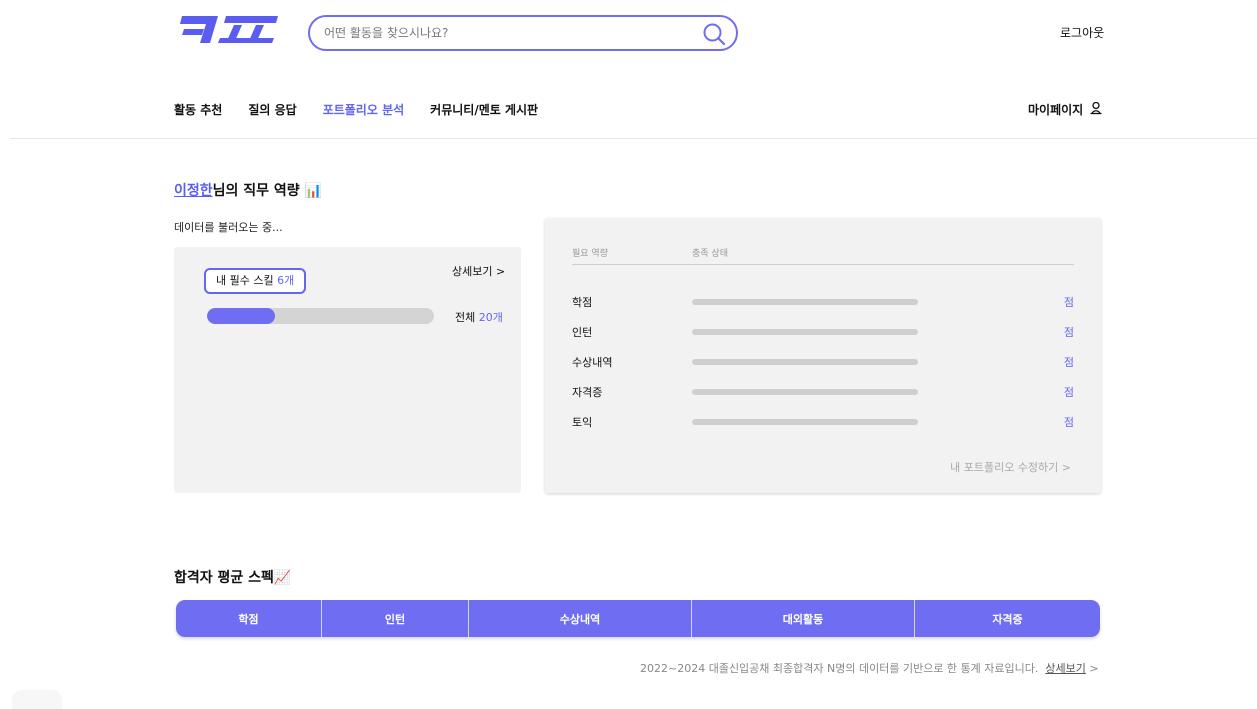 The height and width of the screenshot is (709, 1257). What do you see at coordinates (241, 316) in the screenshot?
I see `skill-progress-fill` at bounding box center [241, 316].